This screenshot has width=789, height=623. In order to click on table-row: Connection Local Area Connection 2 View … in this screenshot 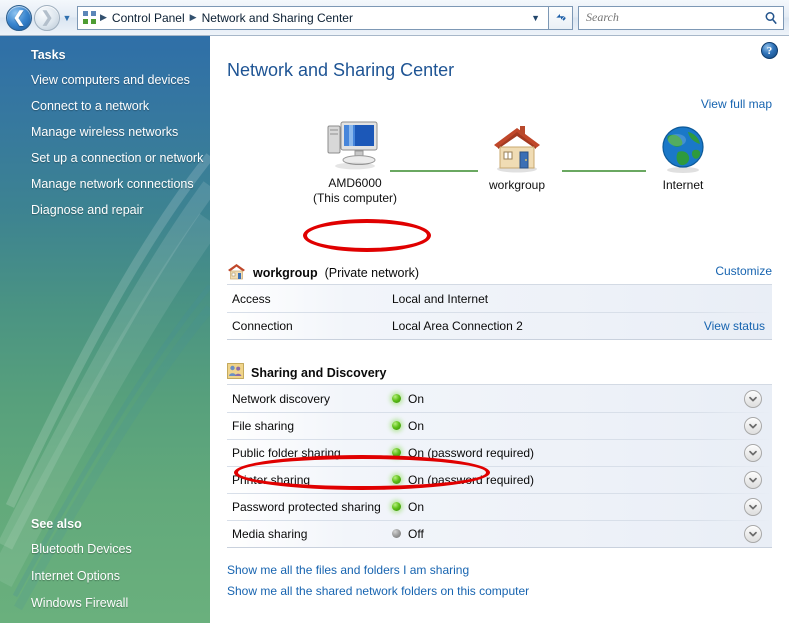, I will do `click(499, 325)`.